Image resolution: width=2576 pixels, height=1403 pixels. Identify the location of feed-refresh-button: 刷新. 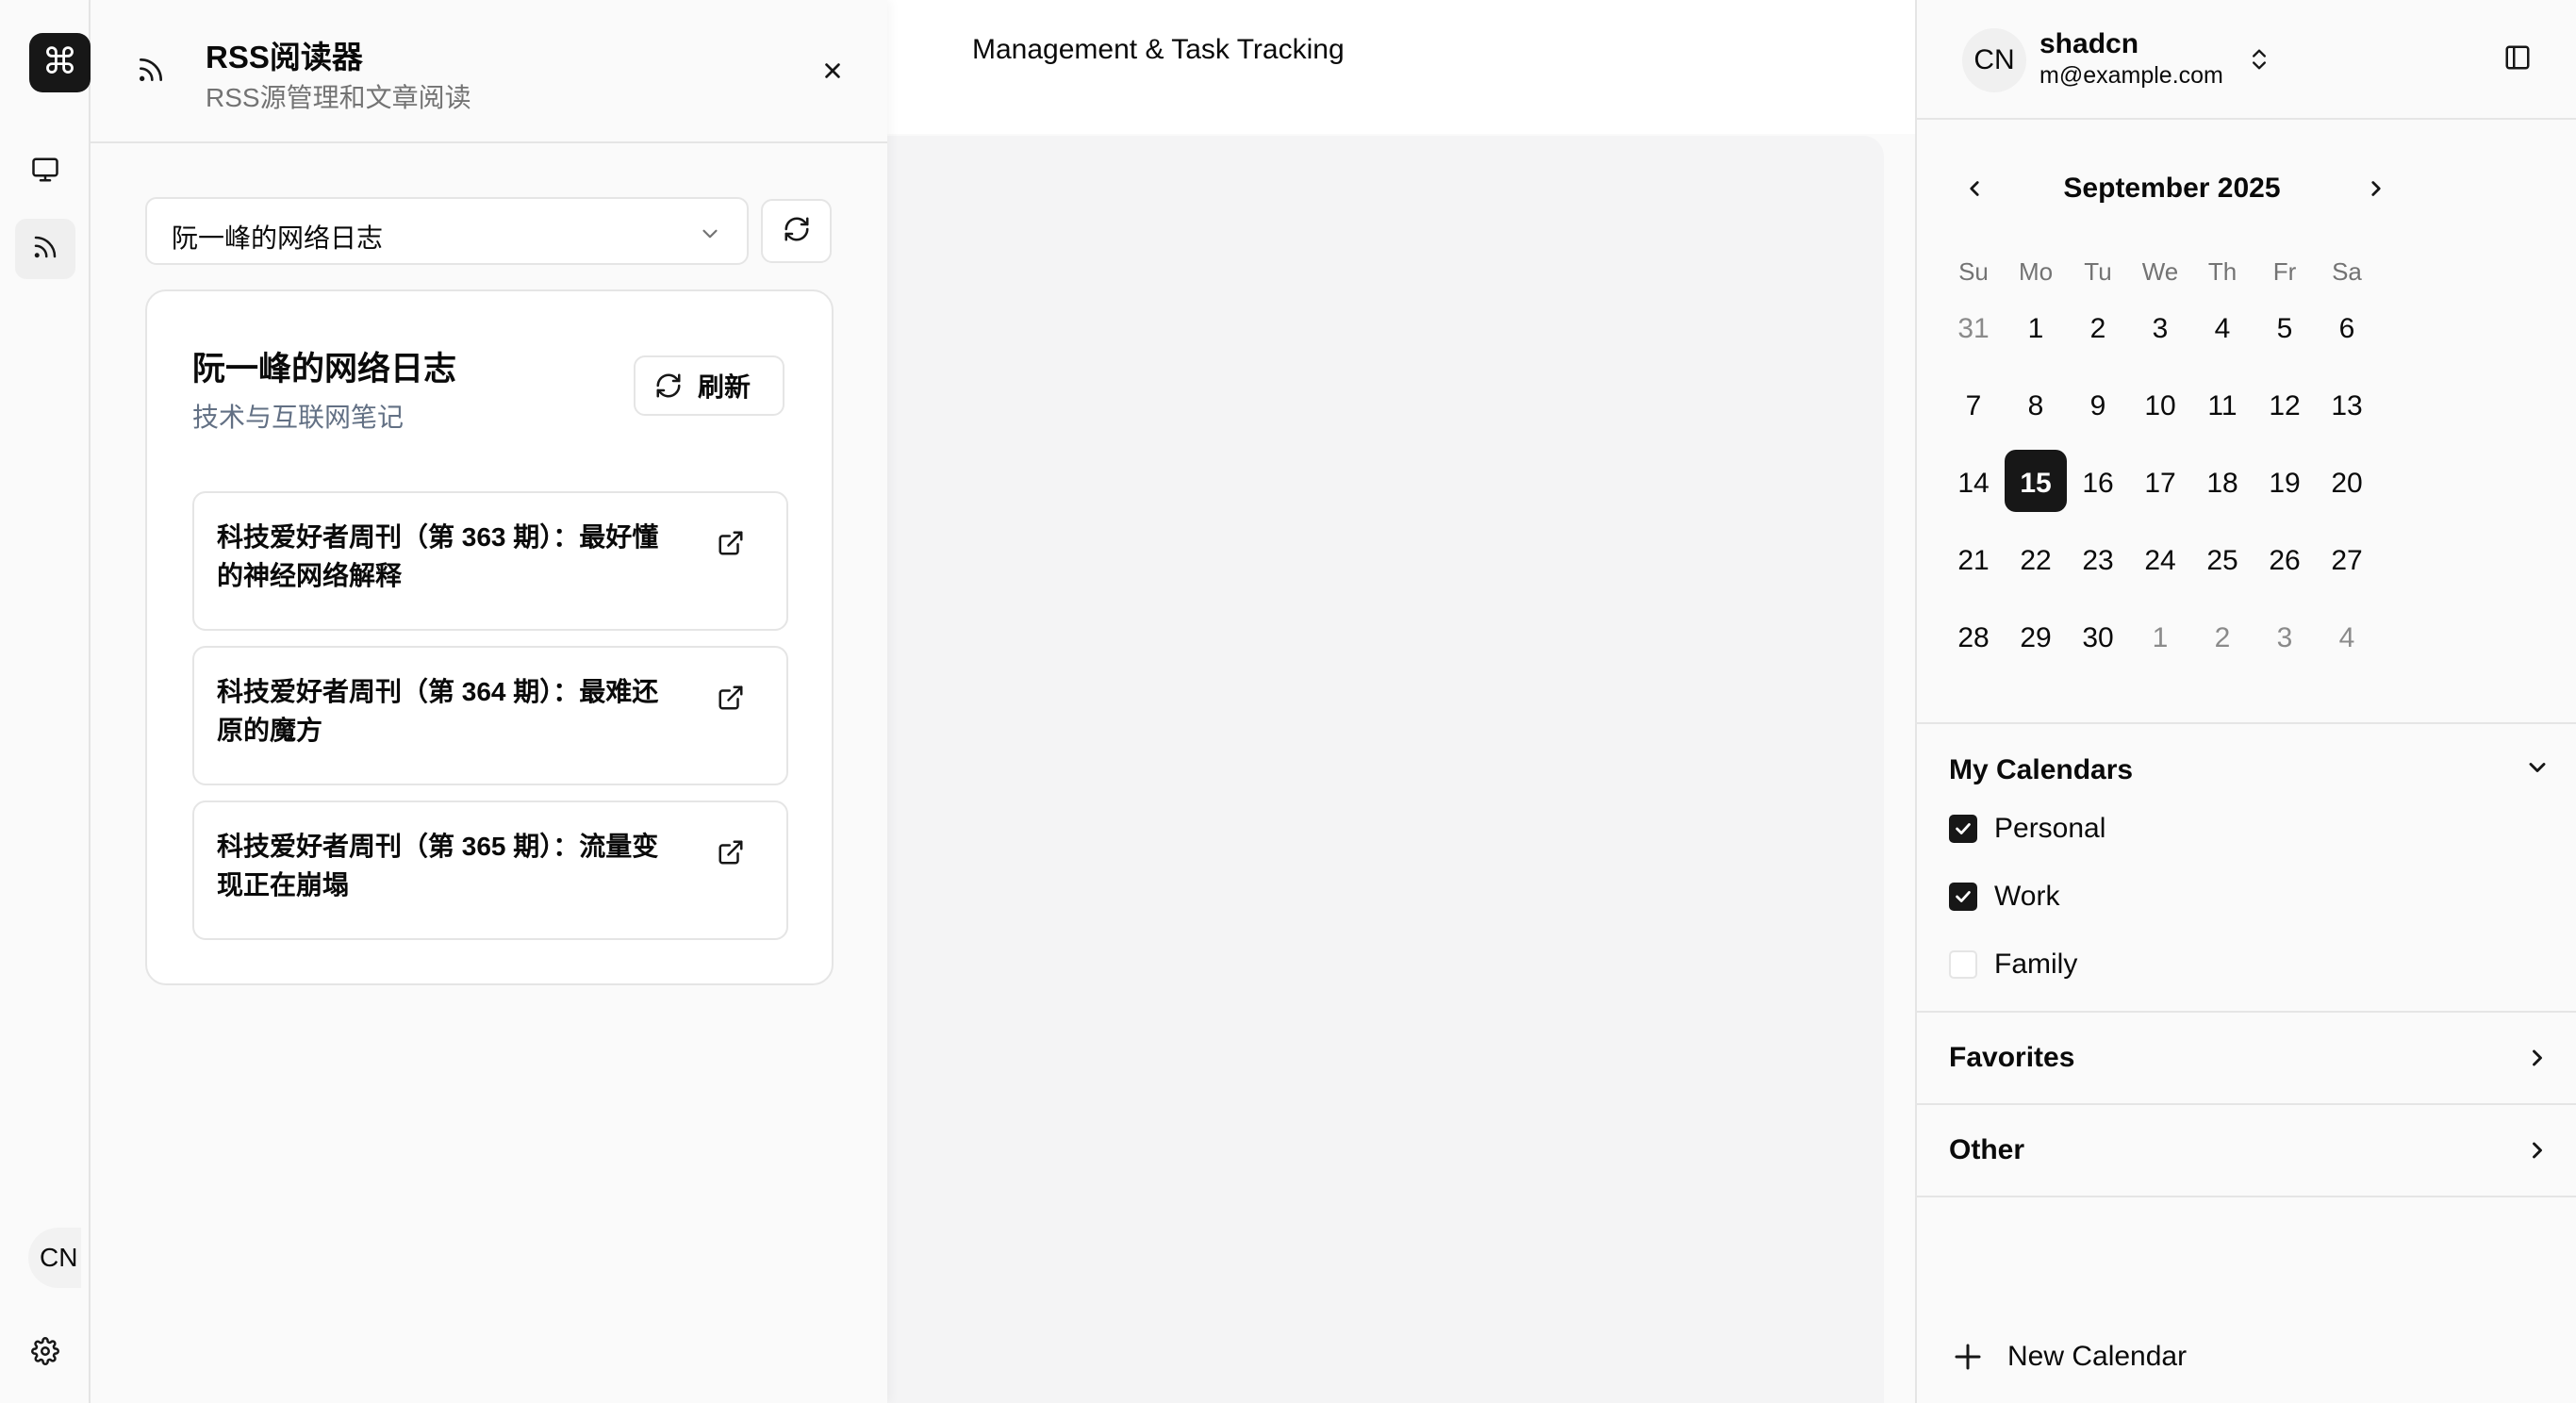
(709, 385).